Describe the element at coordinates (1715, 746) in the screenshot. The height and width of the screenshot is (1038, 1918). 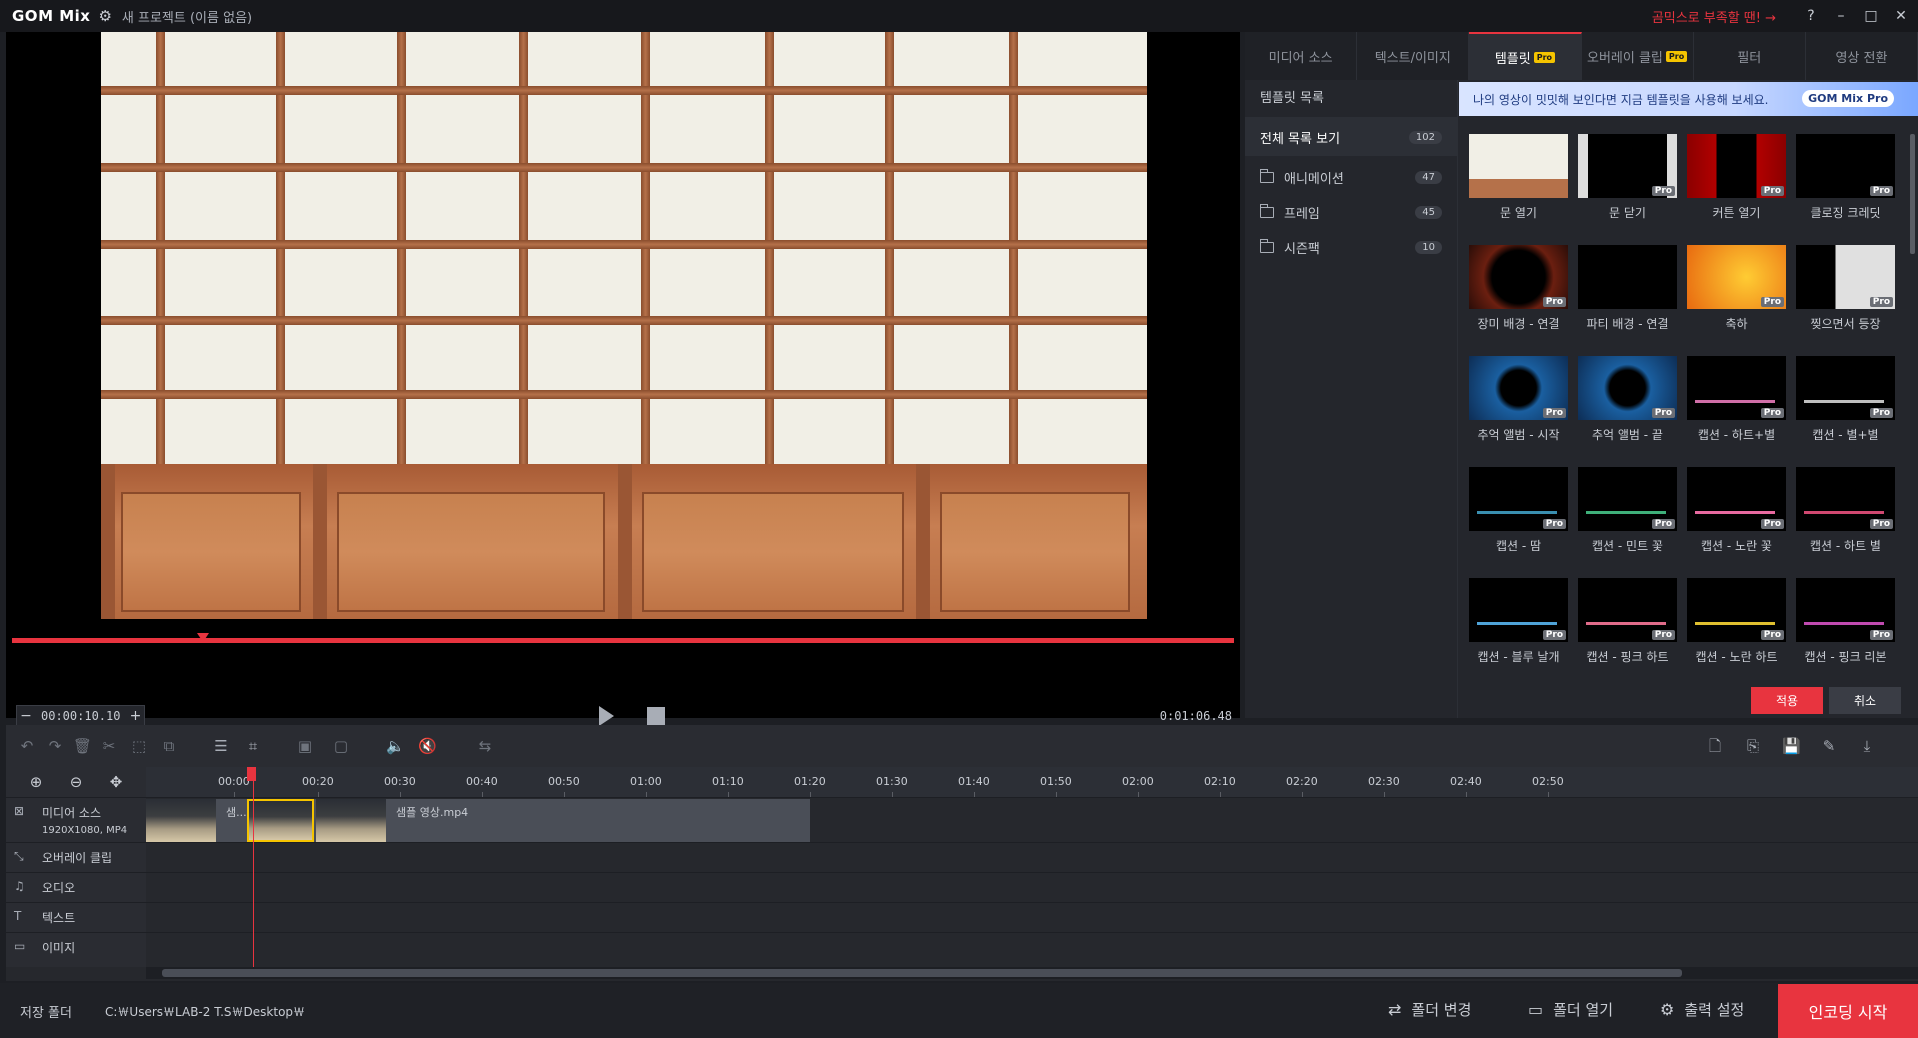
I see `new-project-icon: 🗋` at that location.